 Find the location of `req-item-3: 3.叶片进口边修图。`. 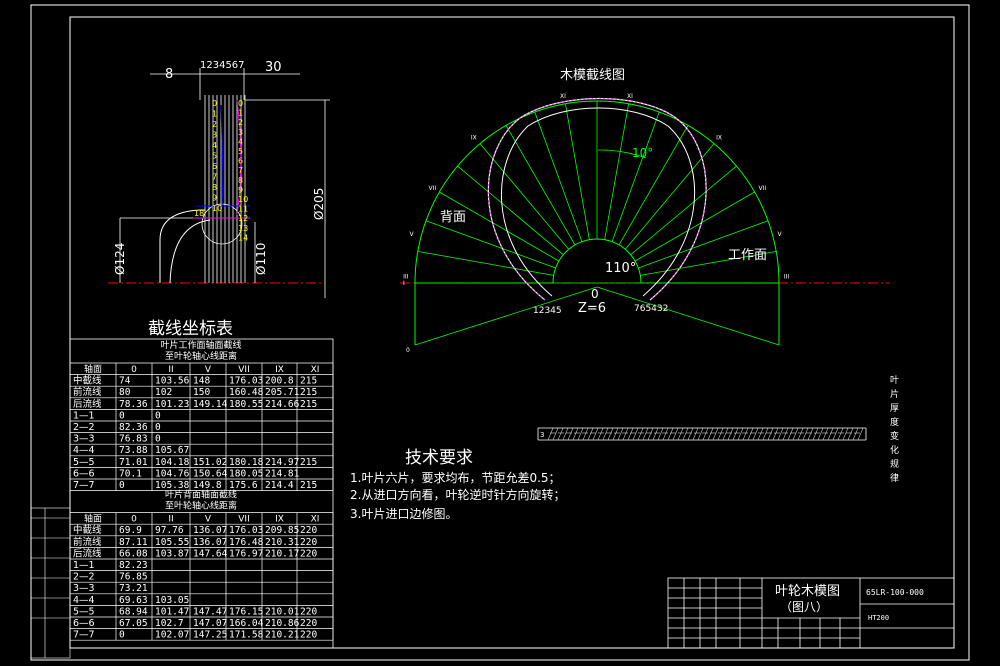

req-item-3: 3.叶片进口边修图。 is located at coordinates (403, 513).